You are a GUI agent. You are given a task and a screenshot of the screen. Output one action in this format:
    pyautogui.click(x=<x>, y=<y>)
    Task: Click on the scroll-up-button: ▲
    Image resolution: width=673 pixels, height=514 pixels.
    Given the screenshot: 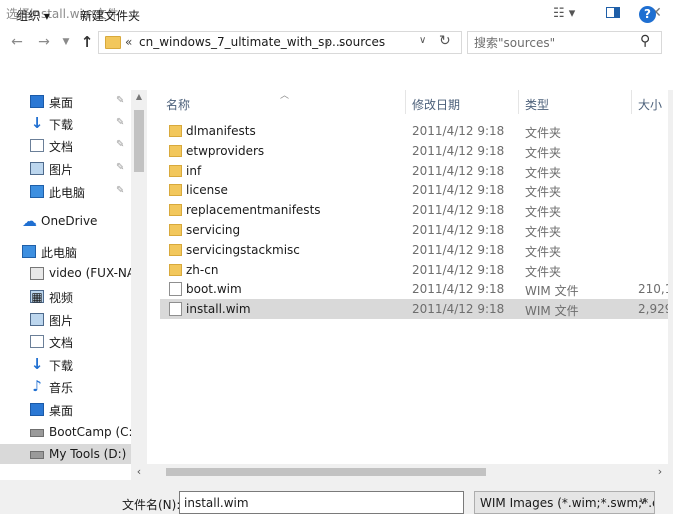 What is the action you would take?
    pyautogui.click(x=139, y=99)
    